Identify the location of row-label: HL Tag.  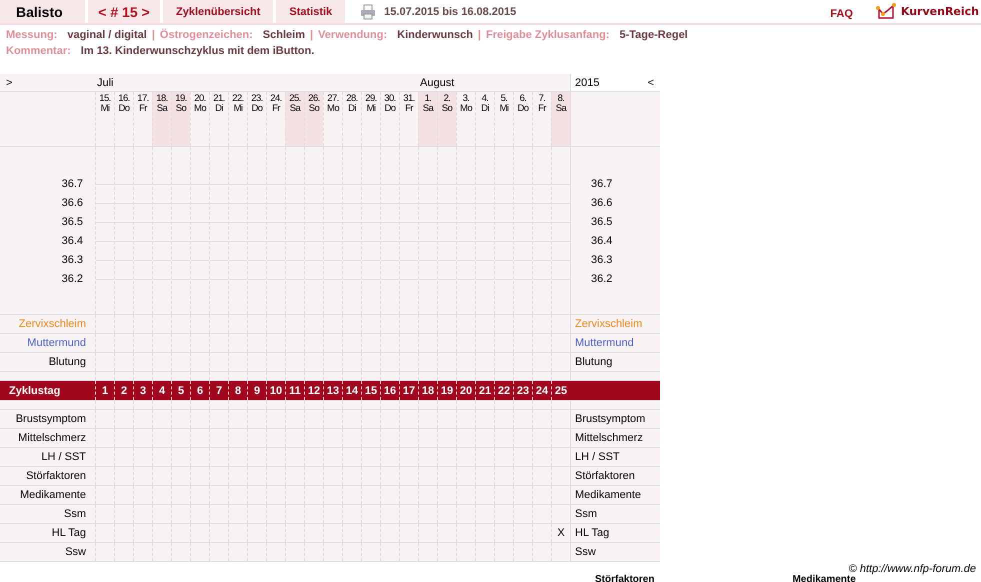
(592, 533).